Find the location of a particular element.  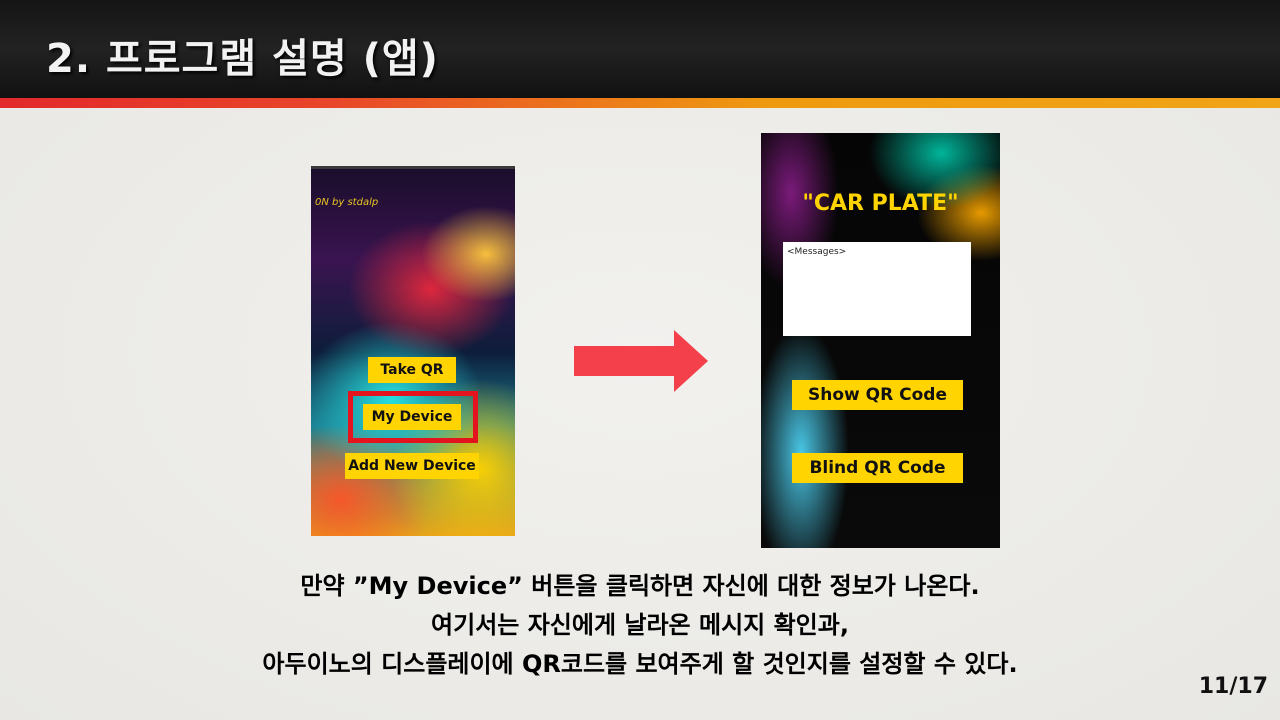

right-arrow-icon is located at coordinates (641, 361).